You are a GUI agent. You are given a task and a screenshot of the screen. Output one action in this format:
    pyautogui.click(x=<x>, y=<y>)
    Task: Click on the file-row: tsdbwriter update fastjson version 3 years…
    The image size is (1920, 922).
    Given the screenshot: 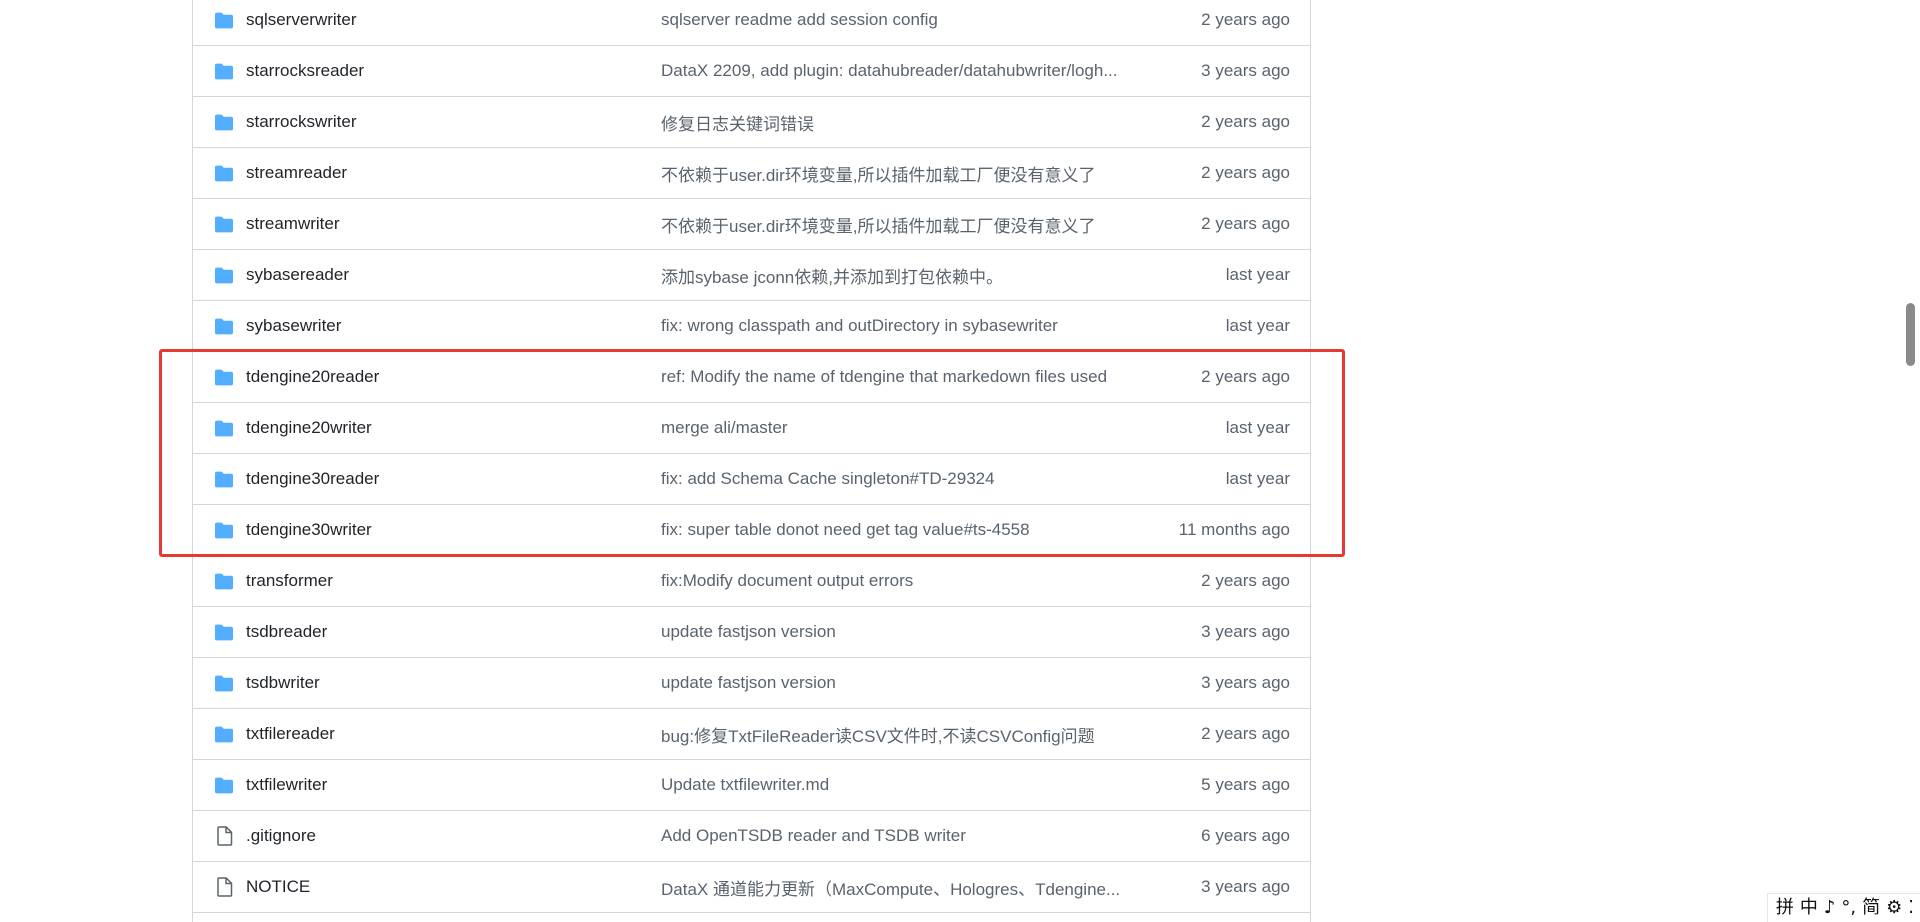 What is the action you would take?
    pyautogui.click(x=751, y=683)
    